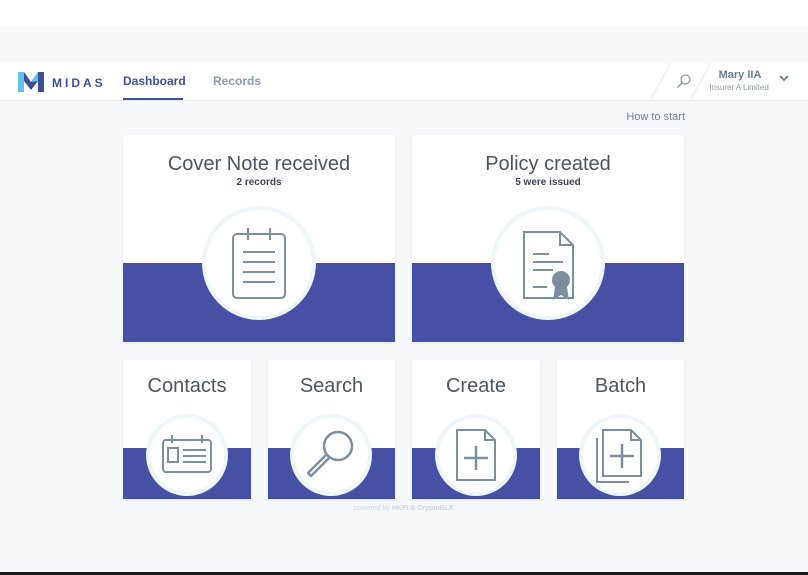 The height and width of the screenshot is (575, 808). What do you see at coordinates (642, 117) in the screenshot?
I see `how-to-start-link: How to start` at bounding box center [642, 117].